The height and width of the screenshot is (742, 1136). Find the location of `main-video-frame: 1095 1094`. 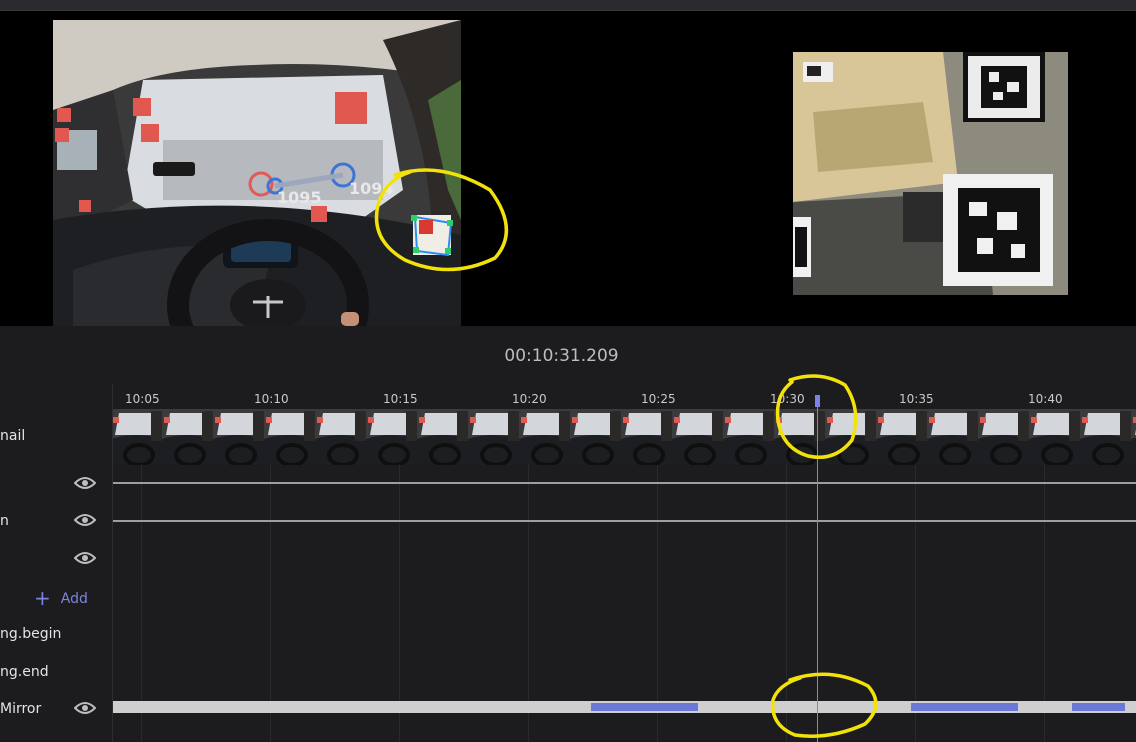

main-video-frame: 1095 1094 is located at coordinates (257, 173).